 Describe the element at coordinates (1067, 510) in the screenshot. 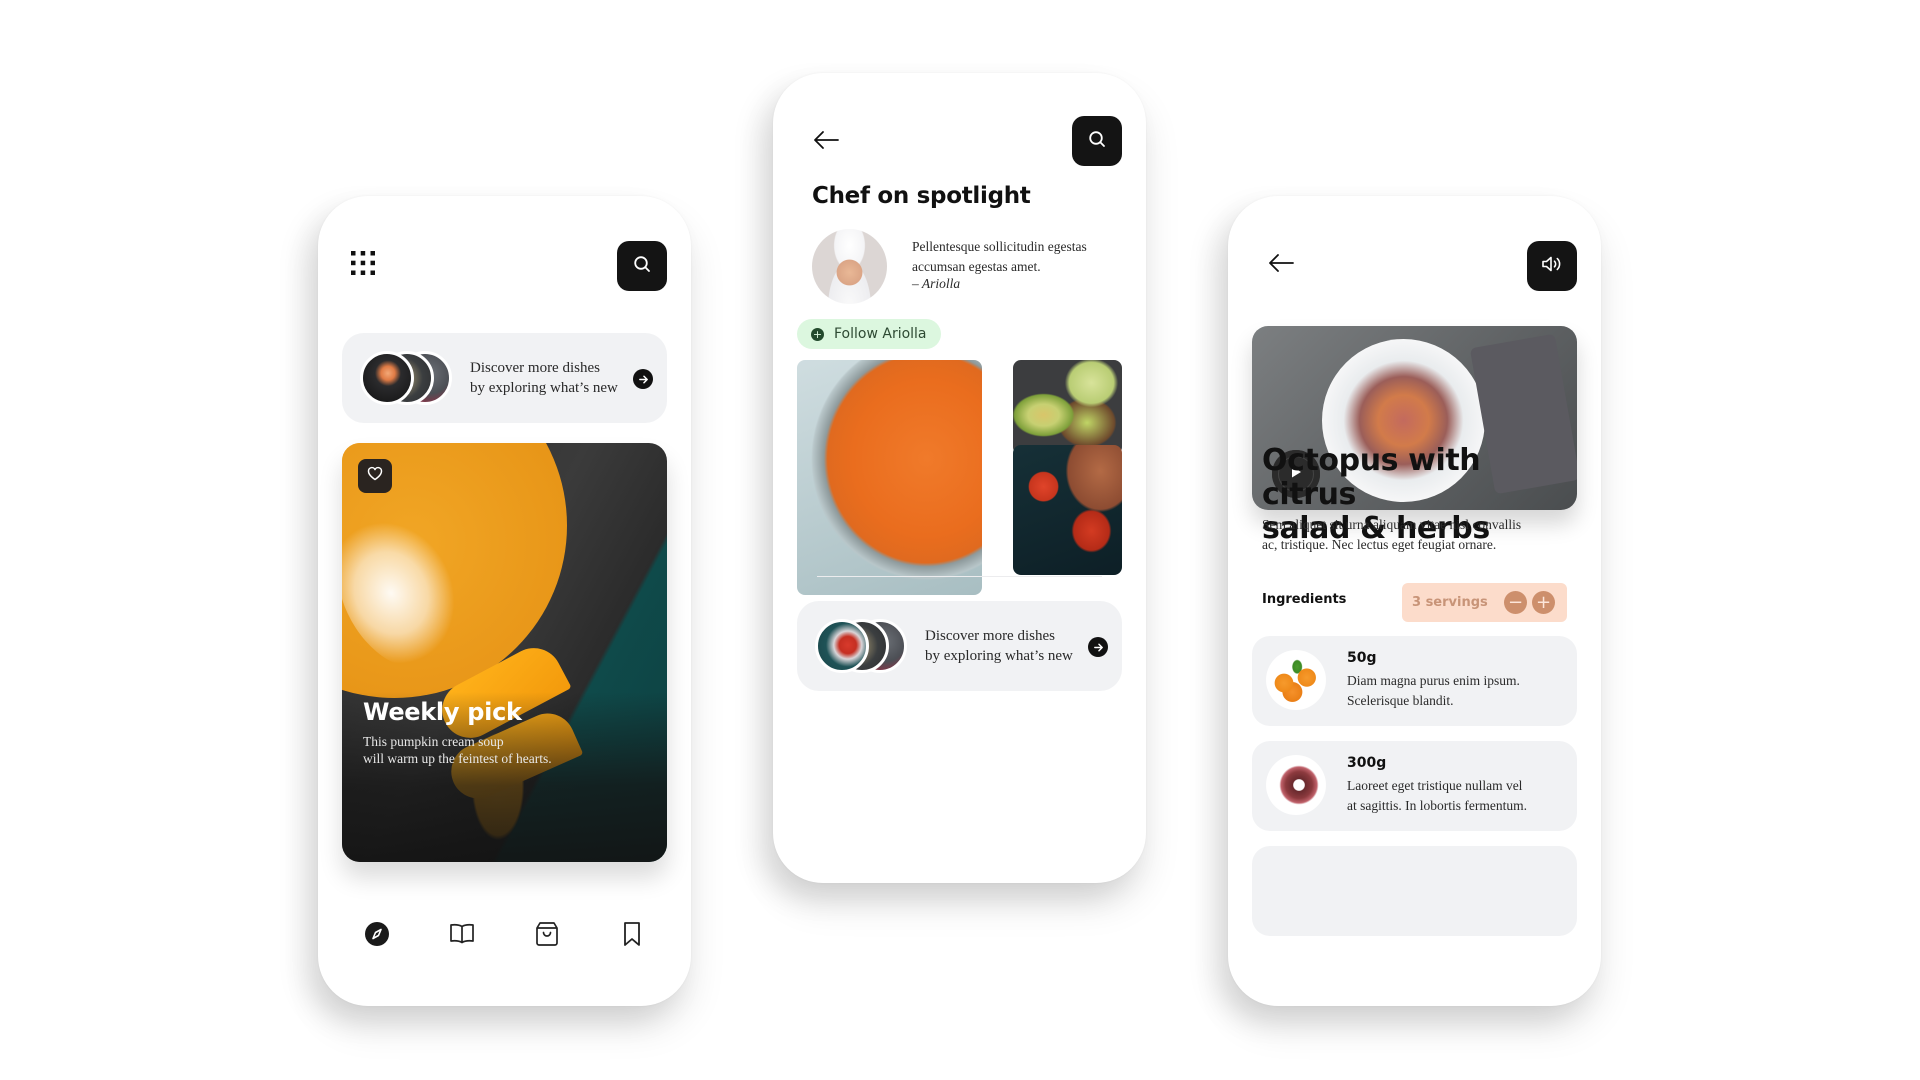

I see `gallery-image-tomato-dish` at that location.